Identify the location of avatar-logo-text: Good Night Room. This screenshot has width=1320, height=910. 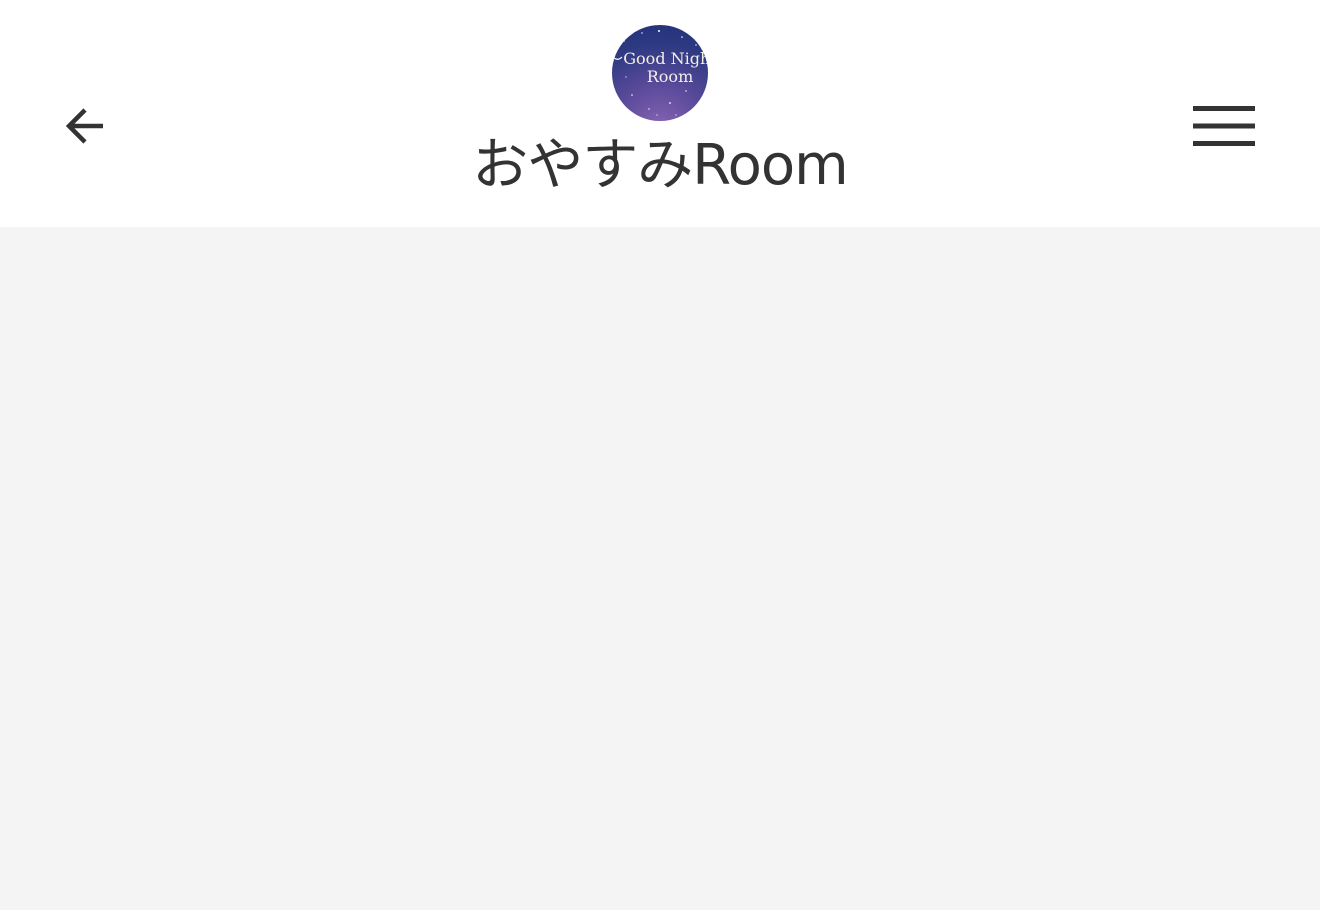
(660, 68).